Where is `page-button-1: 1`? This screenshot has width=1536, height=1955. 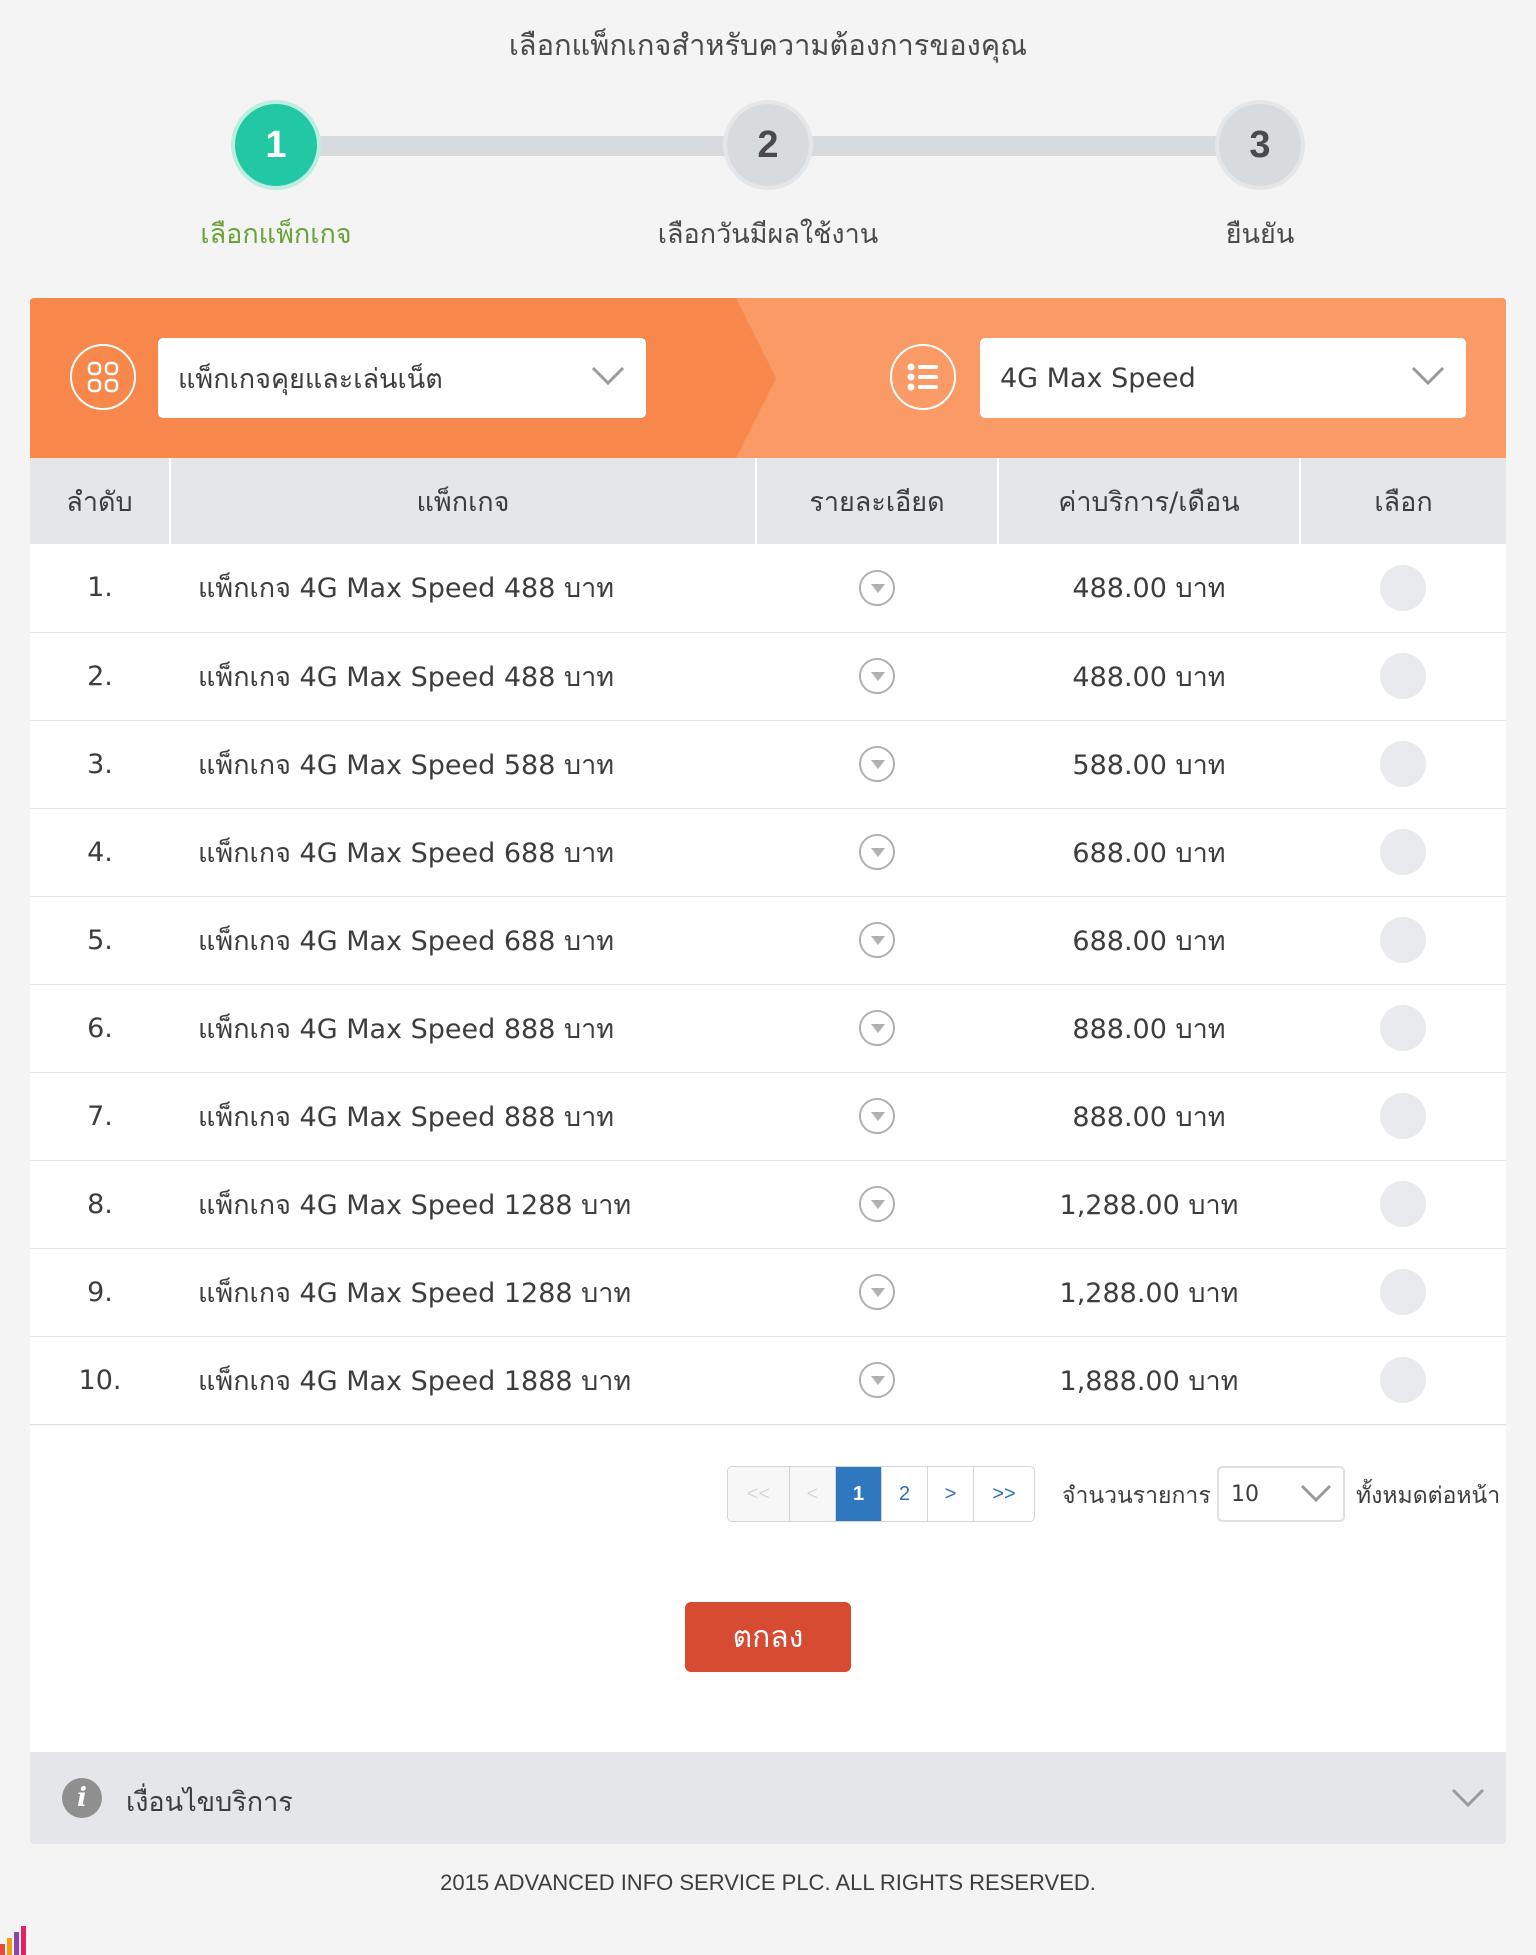 page-button-1: 1 is located at coordinates (859, 1494).